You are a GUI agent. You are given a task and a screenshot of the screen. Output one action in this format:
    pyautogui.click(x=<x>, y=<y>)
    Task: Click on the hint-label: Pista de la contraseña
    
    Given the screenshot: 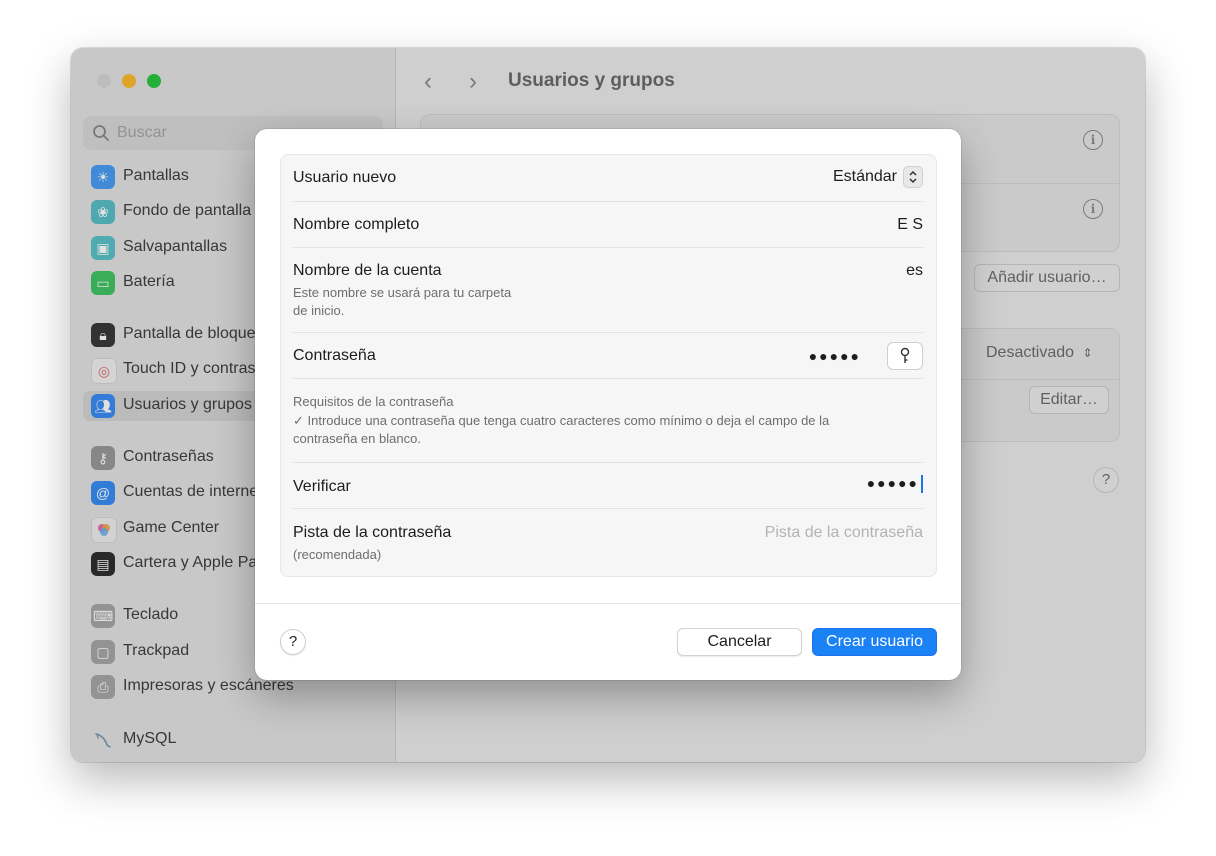 What is the action you would take?
    pyautogui.click(x=372, y=532)
    